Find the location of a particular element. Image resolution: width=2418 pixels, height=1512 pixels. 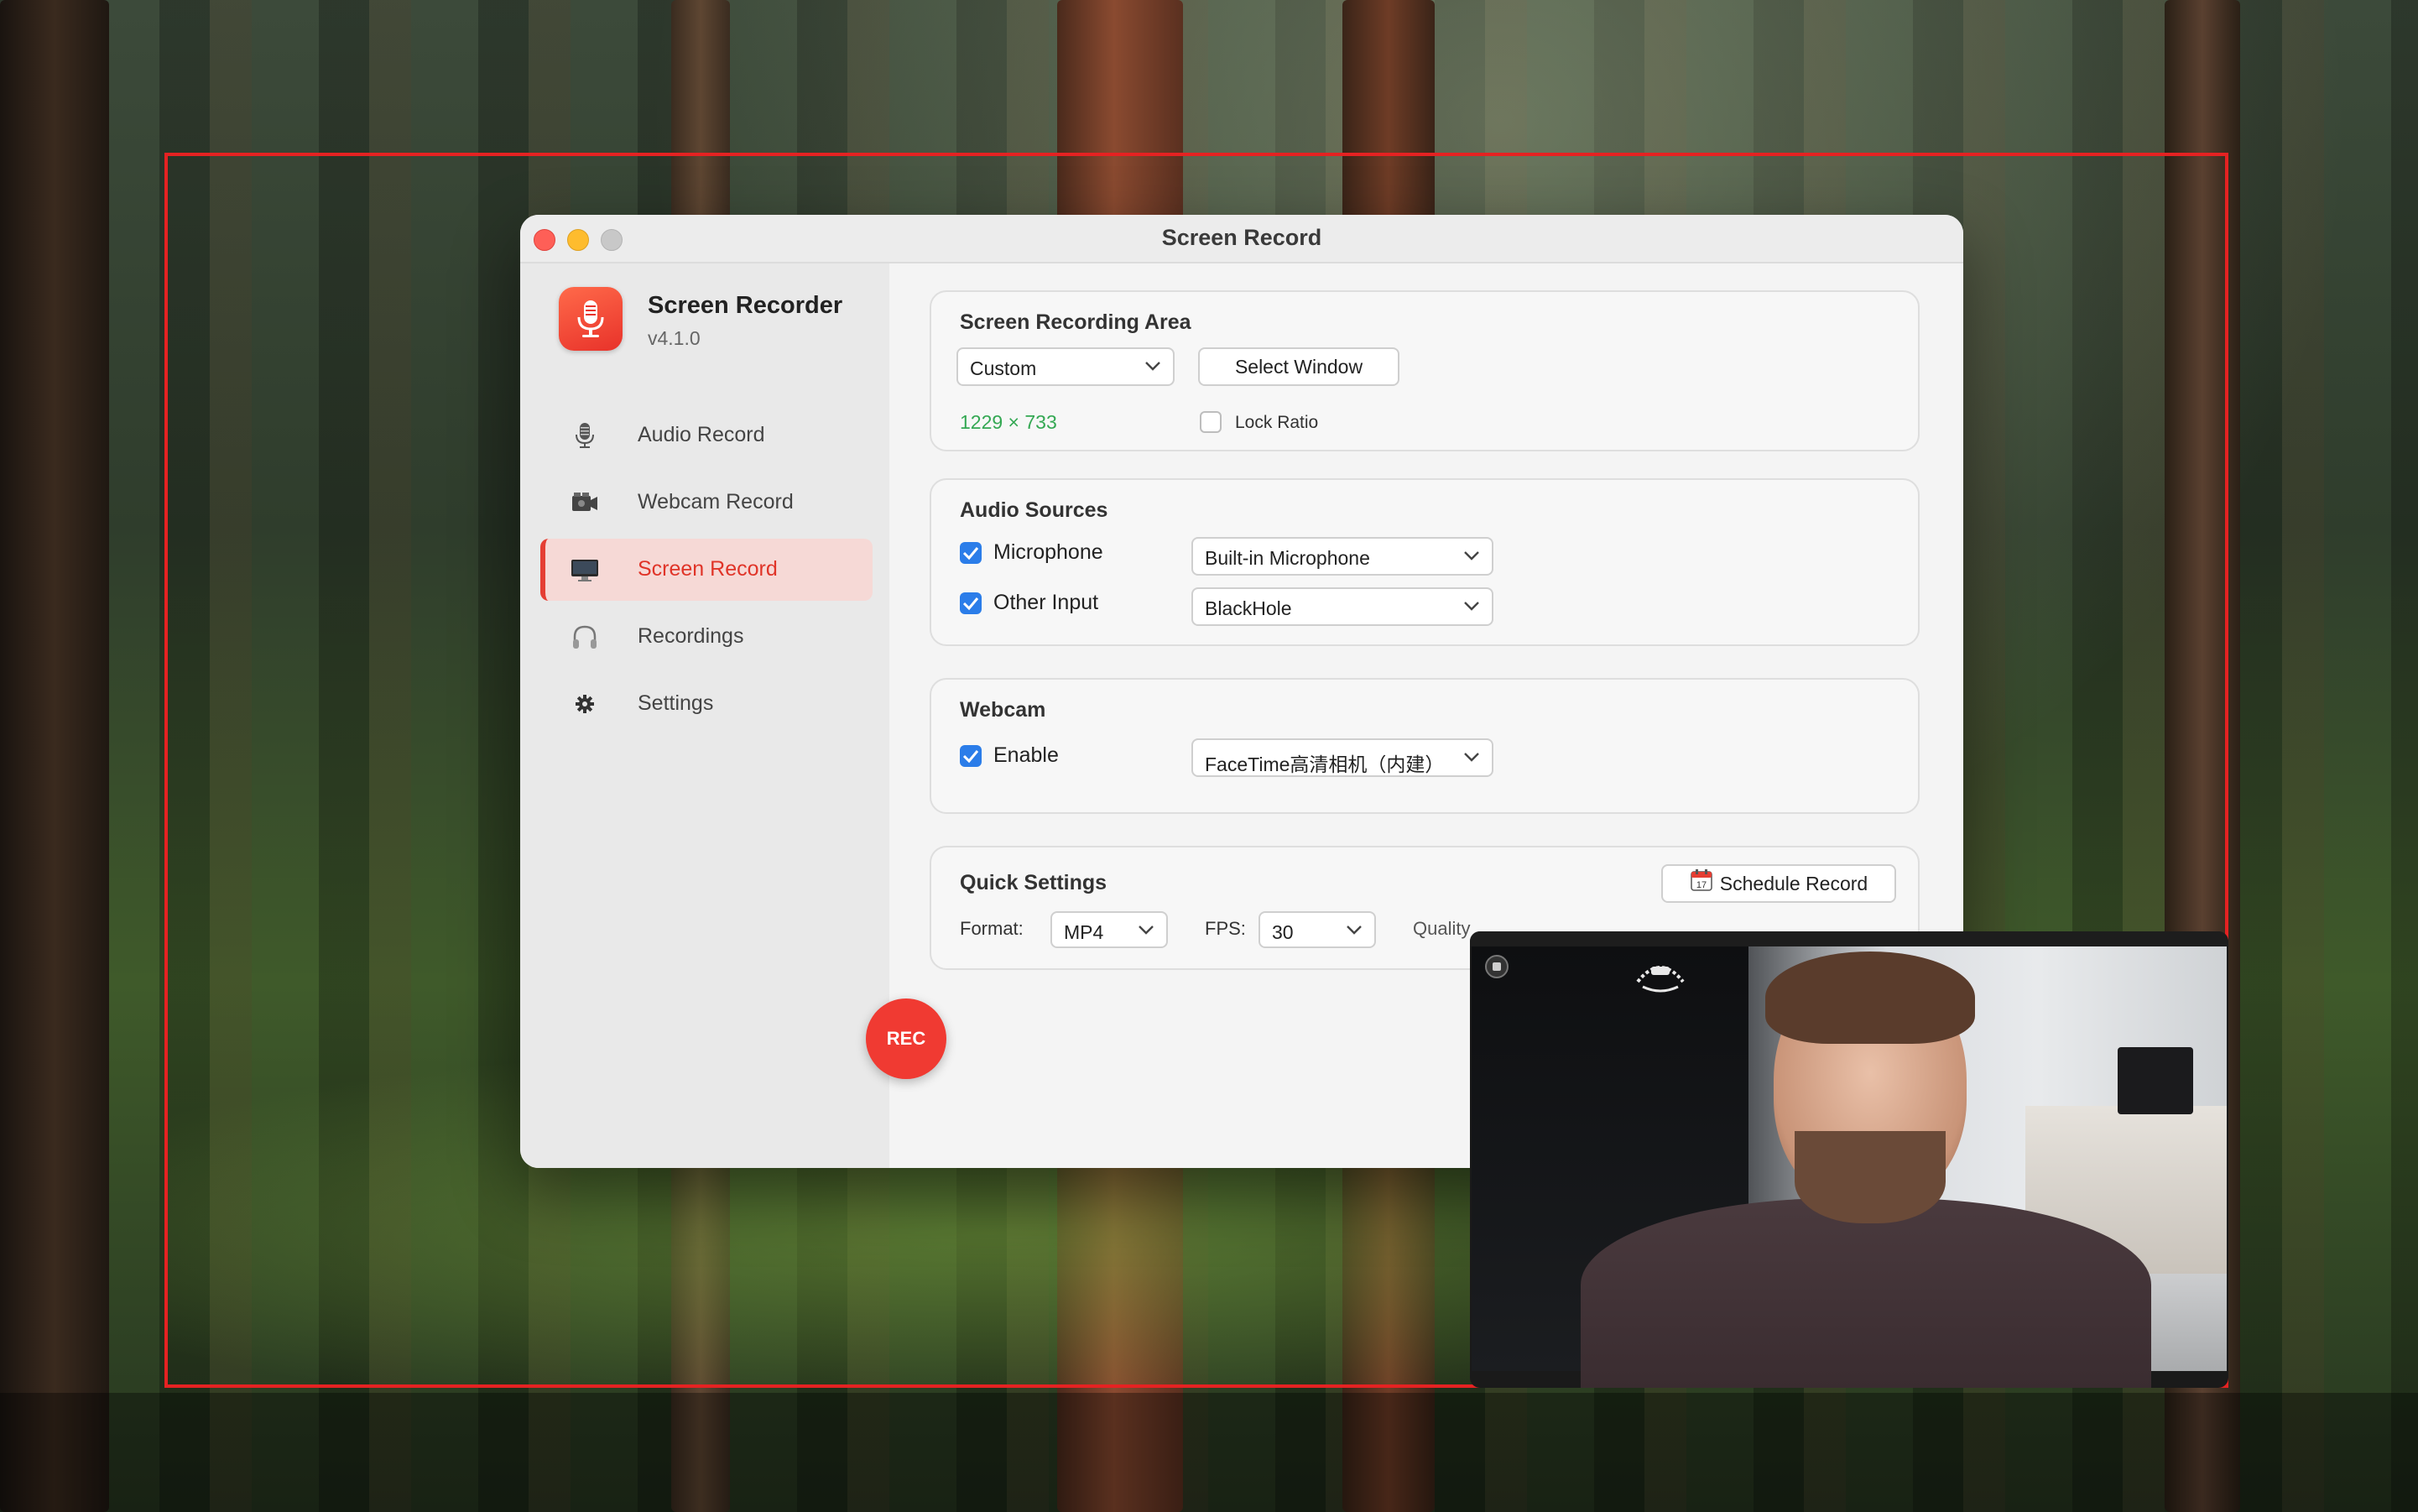

calendar-icon: 17 is located at coordinates (1702, 886).